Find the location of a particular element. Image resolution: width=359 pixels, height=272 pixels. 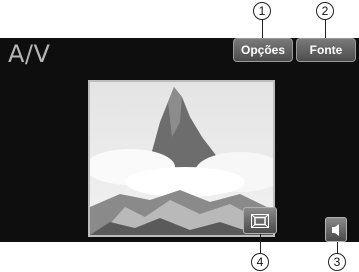

options-button: Opções is located at coordinates (263, 50).